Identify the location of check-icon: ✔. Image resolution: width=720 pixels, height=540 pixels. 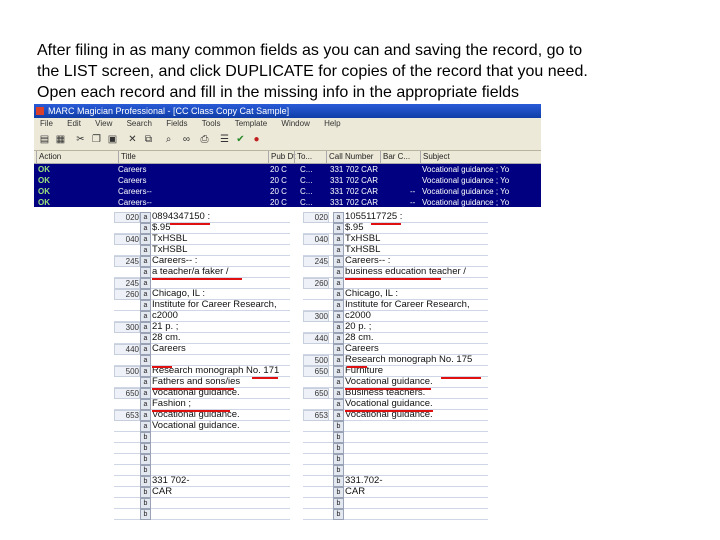
(240, 139).